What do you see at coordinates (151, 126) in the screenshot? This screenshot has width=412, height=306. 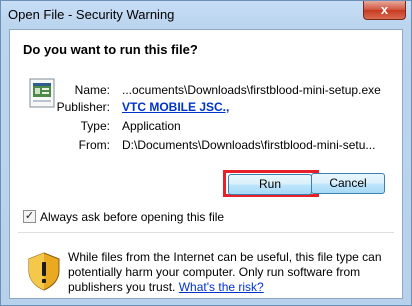 I see `type-value: Application` at bounding box center [151, 126].